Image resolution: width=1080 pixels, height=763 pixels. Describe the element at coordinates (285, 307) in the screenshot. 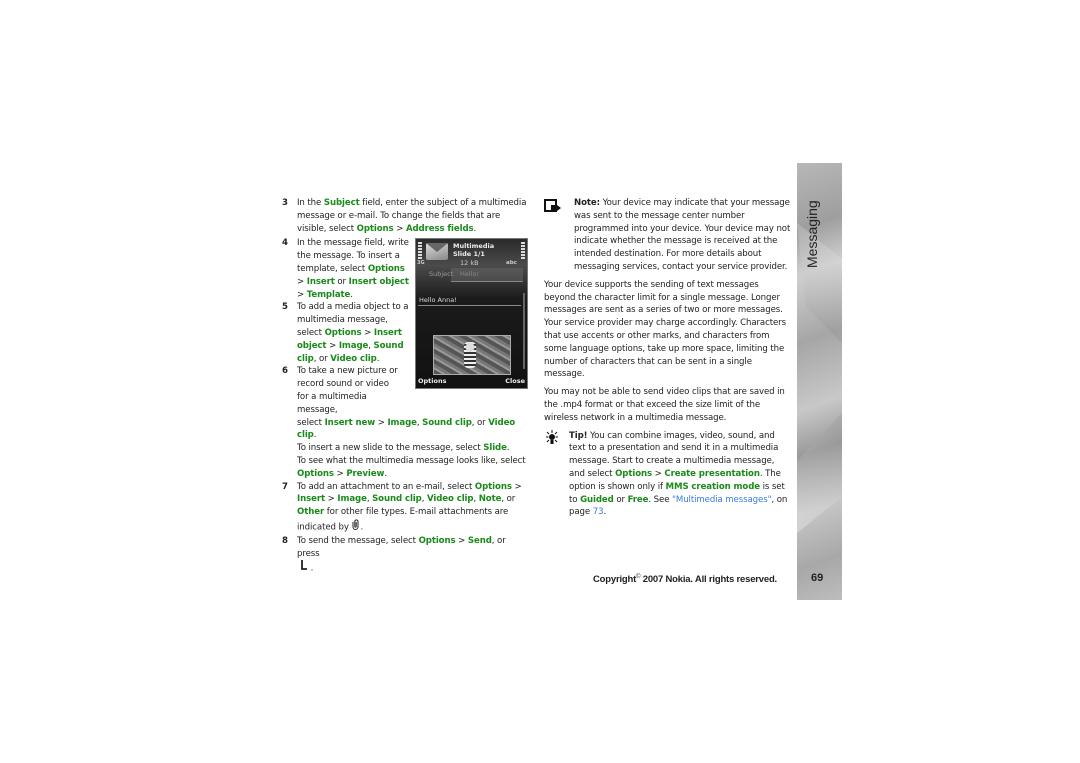

I see `step-number: 5` at that location.